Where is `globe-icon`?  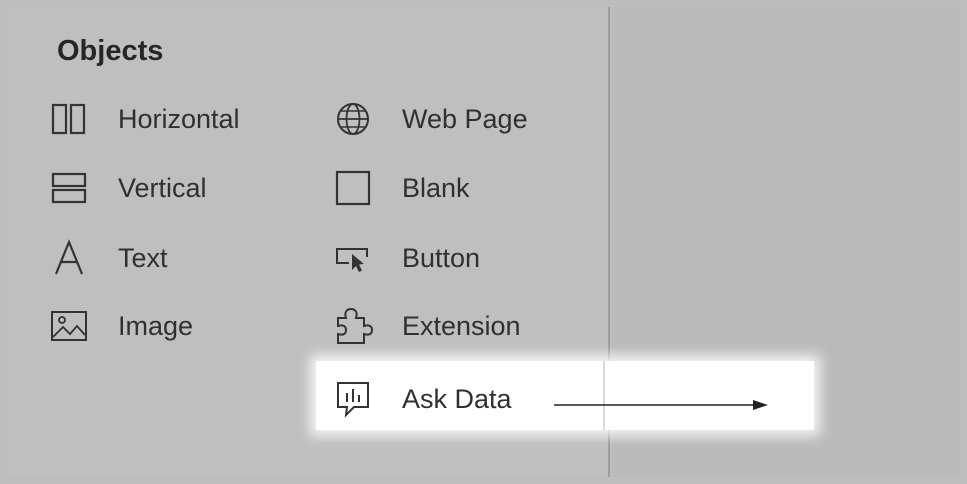
globe-icon is located at coordinates (353, 119).